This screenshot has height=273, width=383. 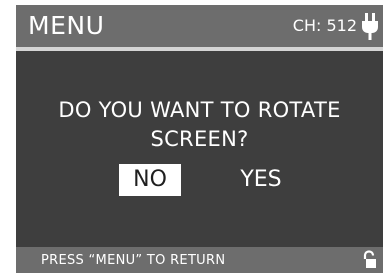 I want to click on power-plug-icon, so click(x=370, y=26).